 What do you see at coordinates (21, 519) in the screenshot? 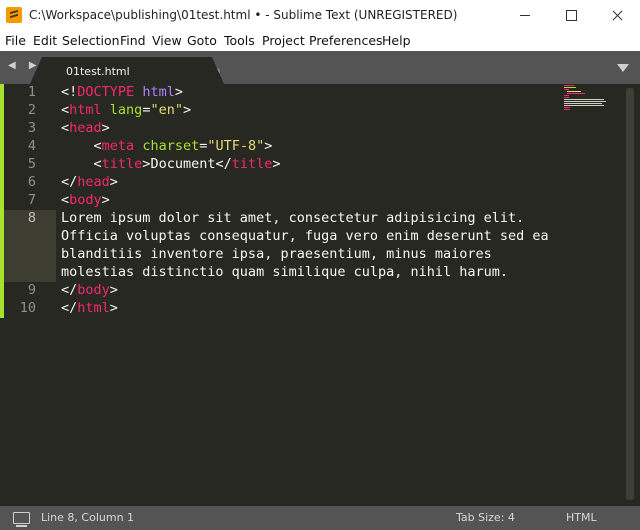
I see `panel-toggle-icon` at bounding box center [21, 519].